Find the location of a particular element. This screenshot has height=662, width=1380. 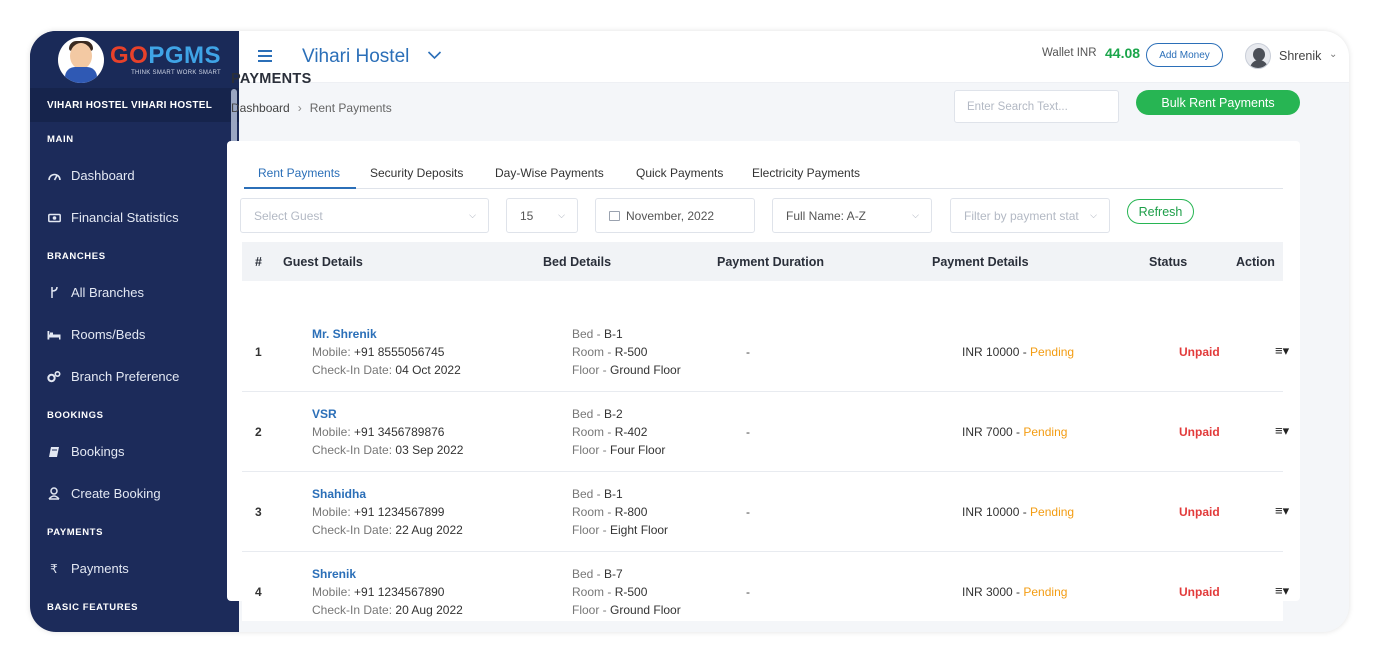

tab-electricity-payments: Electricity Payments is located at coordinates (806, 173).